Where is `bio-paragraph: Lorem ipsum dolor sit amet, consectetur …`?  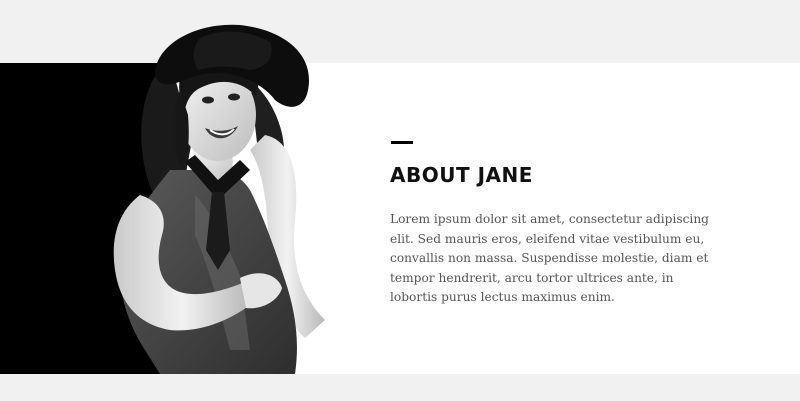 bio-paragraph: Lorem ipsum dolor sit amet, consectetur … is located at coordinates (549, 258).